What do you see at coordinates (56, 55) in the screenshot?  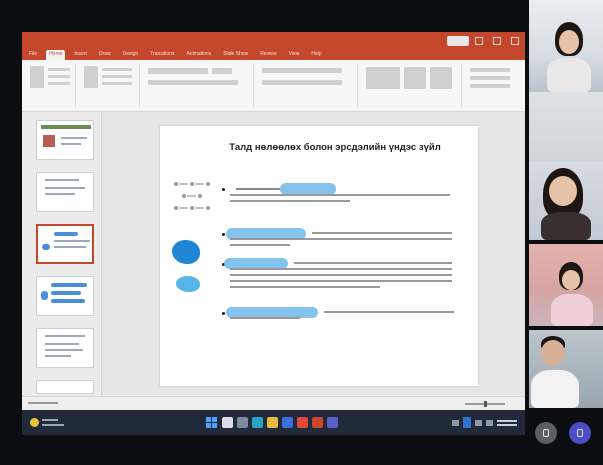 I see `tab-home: Home` at bounding box center [56, 55].